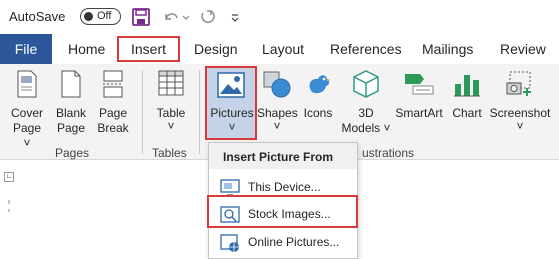 The height and width of the screenshot is (259, 559). I want to click on autosave-toggle: Off, so click(100, 16).